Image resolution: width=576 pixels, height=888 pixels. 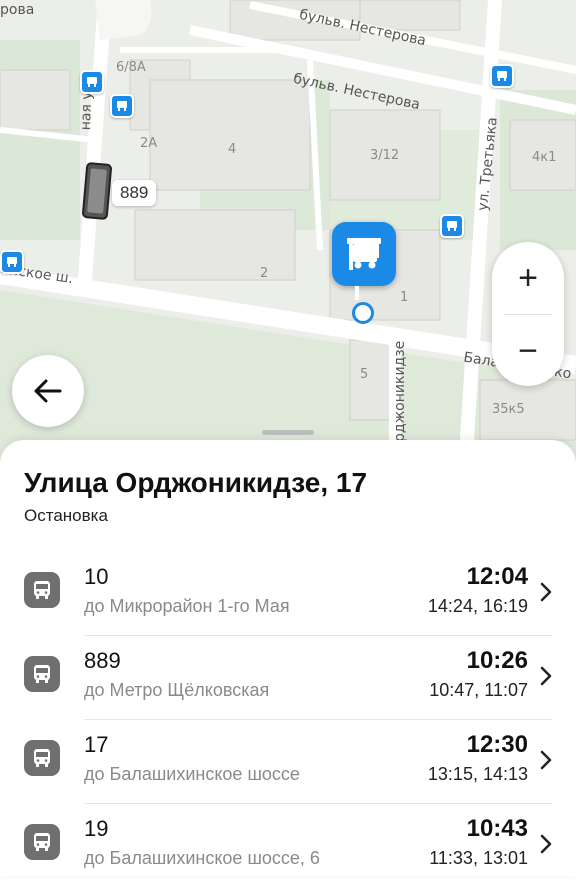 What do you see at coordinates (131, 67) in the screenshot?
I see `house-number: 6/8А` at bounding box center [131, 67].